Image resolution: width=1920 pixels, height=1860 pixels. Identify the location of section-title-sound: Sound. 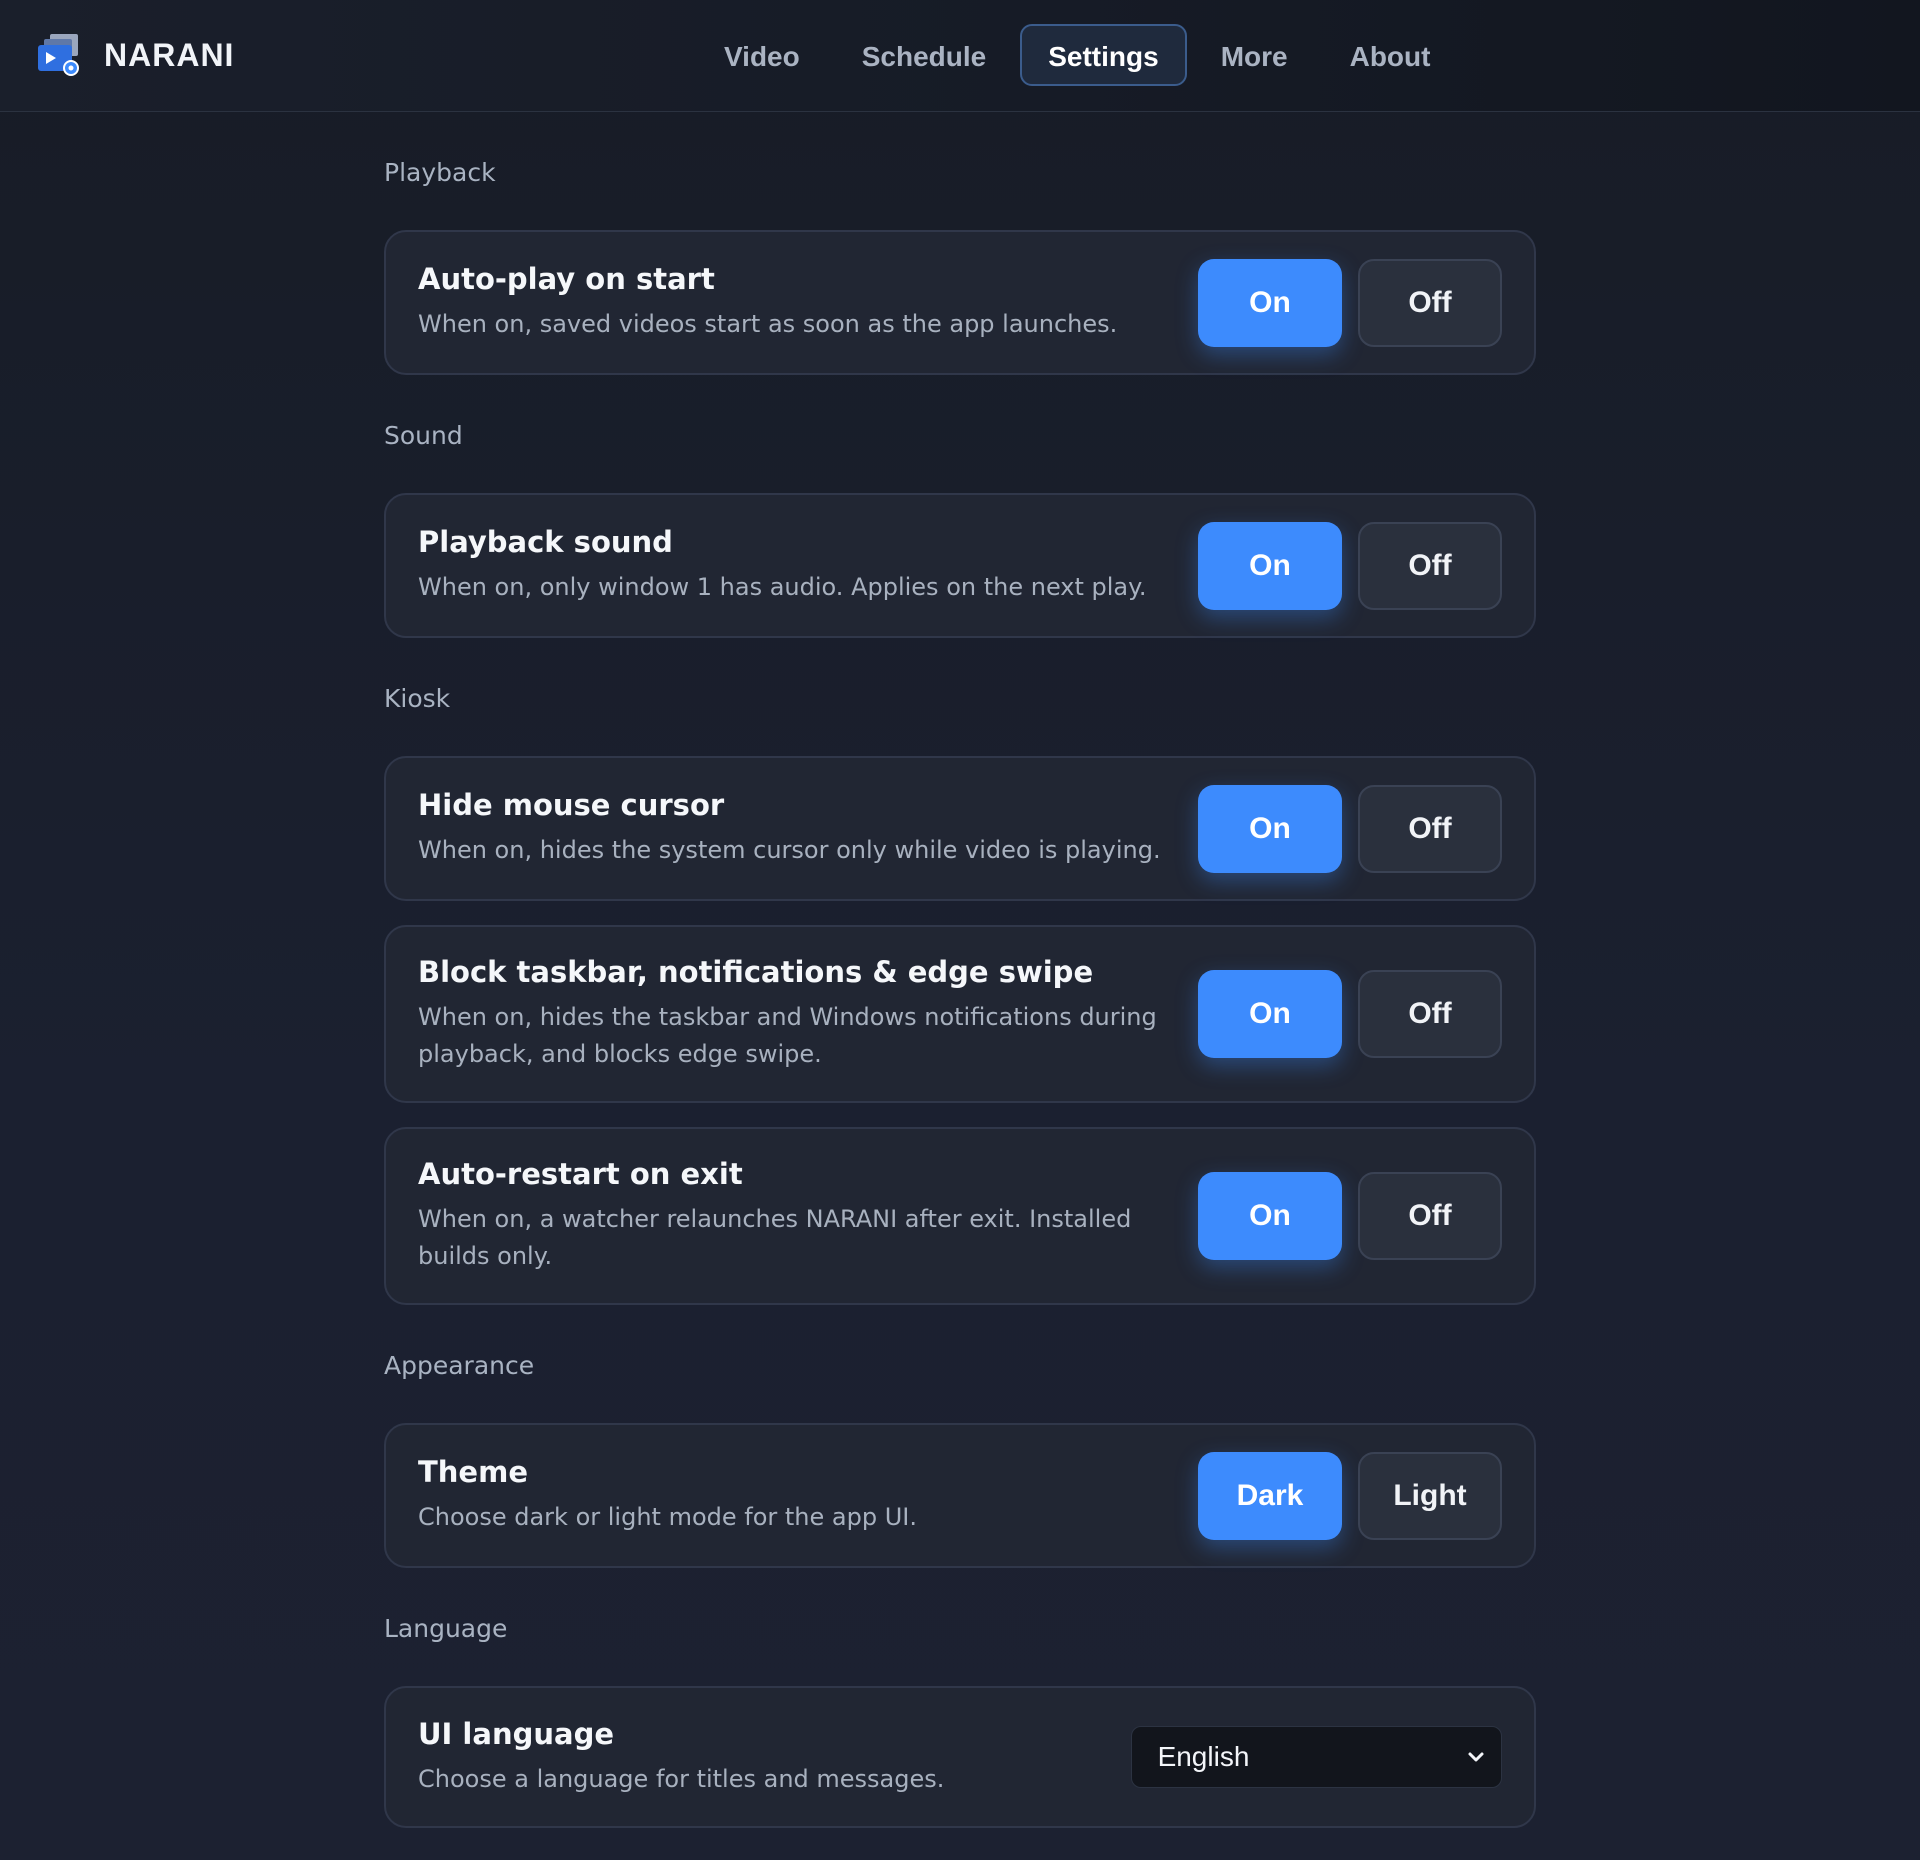
(423, 435).